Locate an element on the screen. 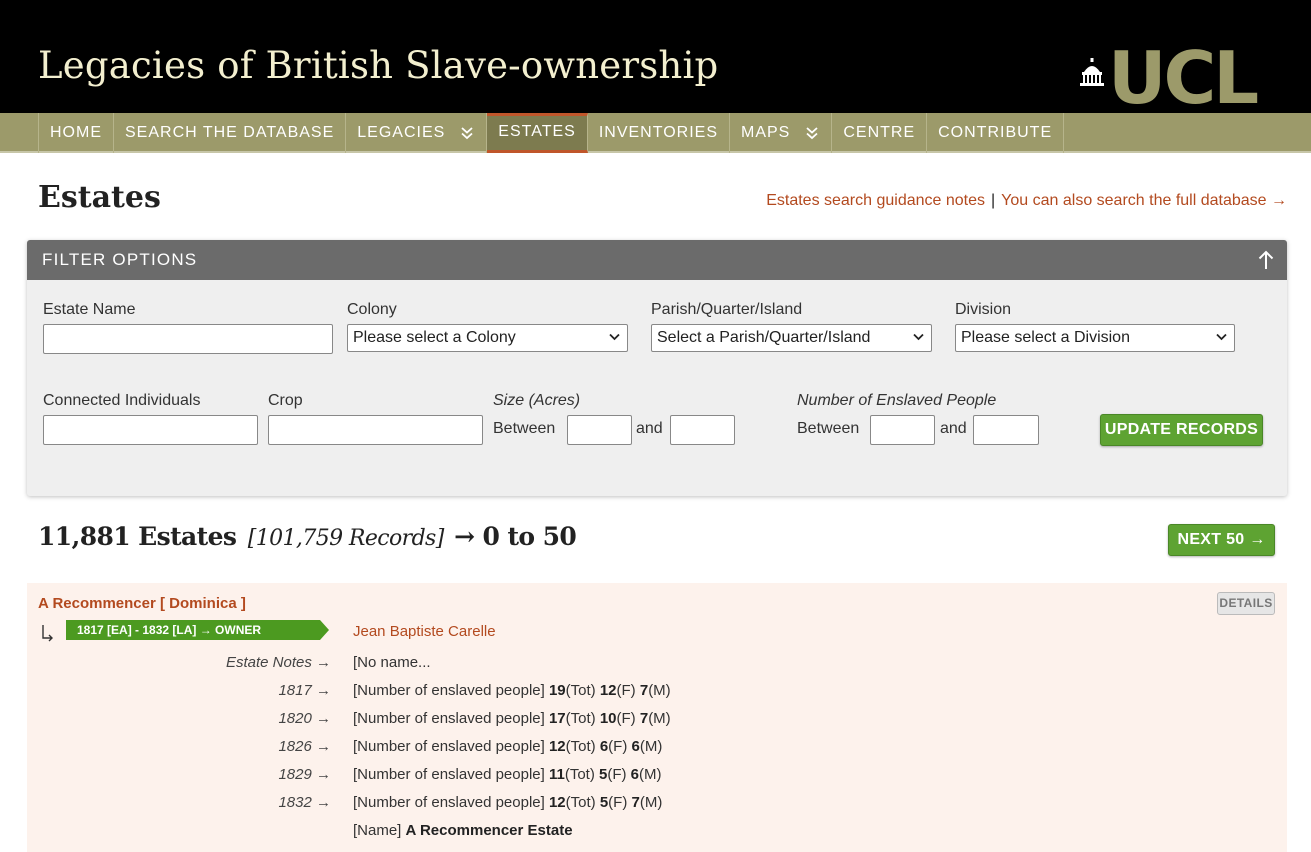 The image size is (1311, 852). nav-item-home: HOME is located at coordinates (76, 133).